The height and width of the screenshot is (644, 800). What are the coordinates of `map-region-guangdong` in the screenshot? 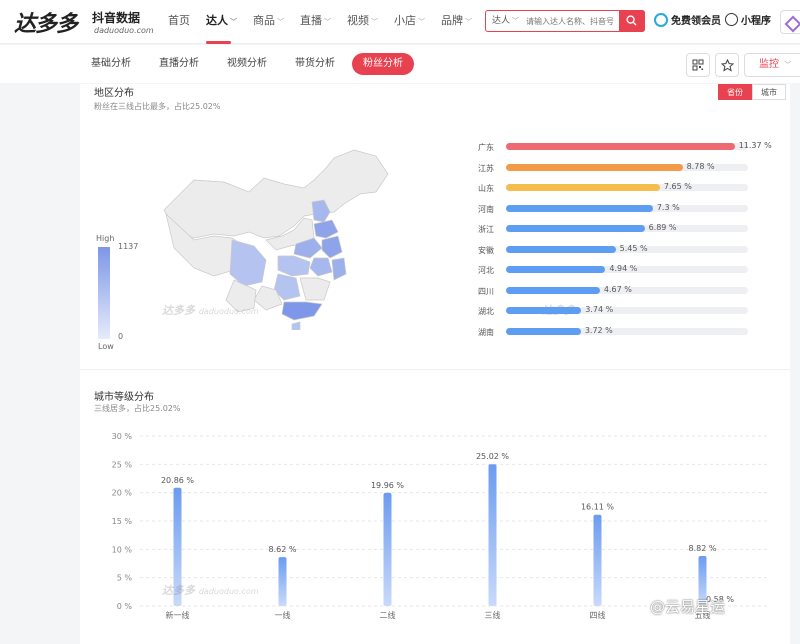 It's located at (302, 311).